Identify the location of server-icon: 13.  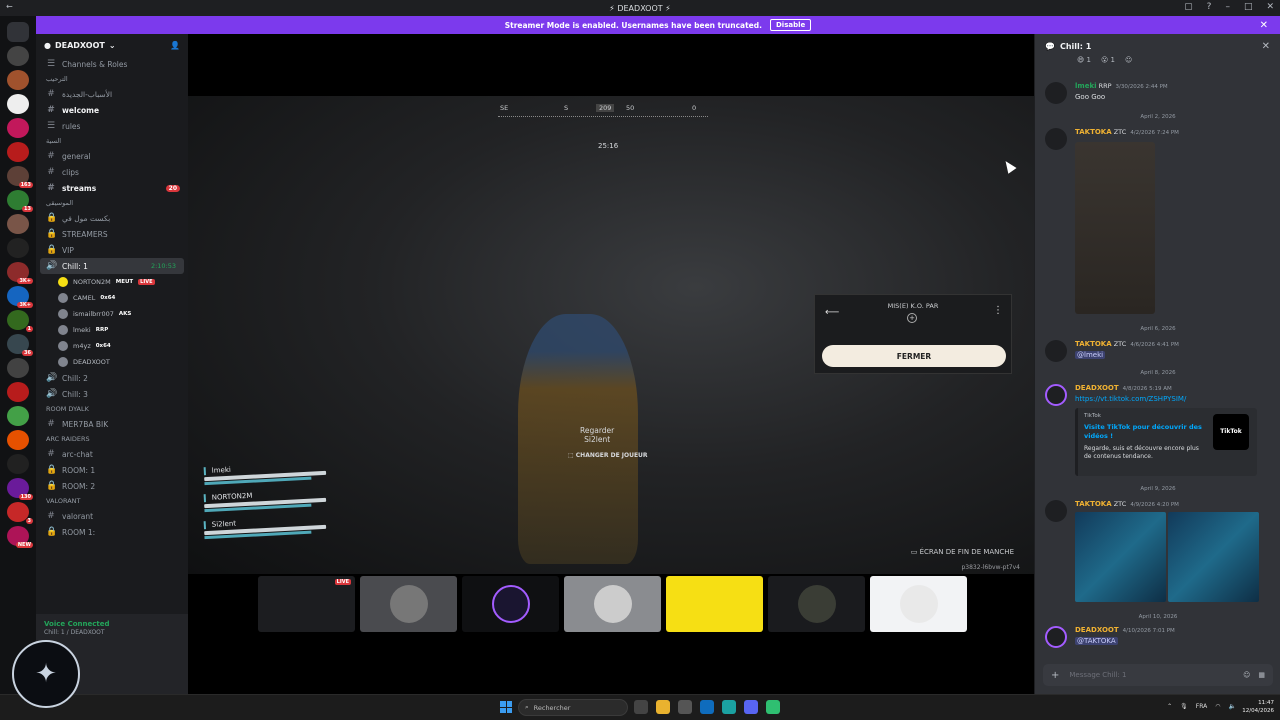
(20, 201).